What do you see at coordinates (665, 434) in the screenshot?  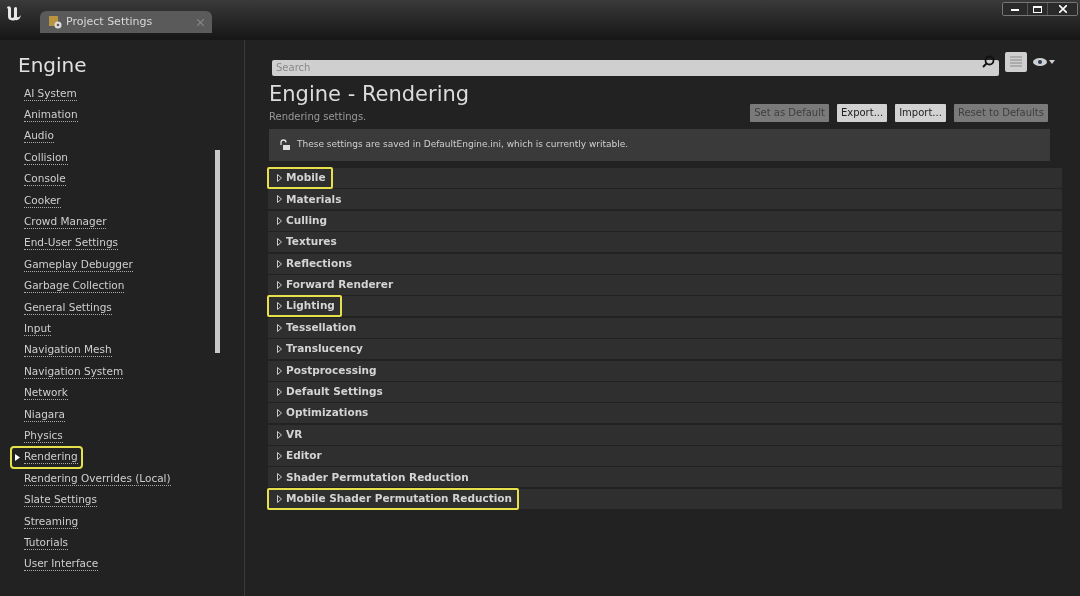 I see `category-row: VR` at bounding box center [665, 434].